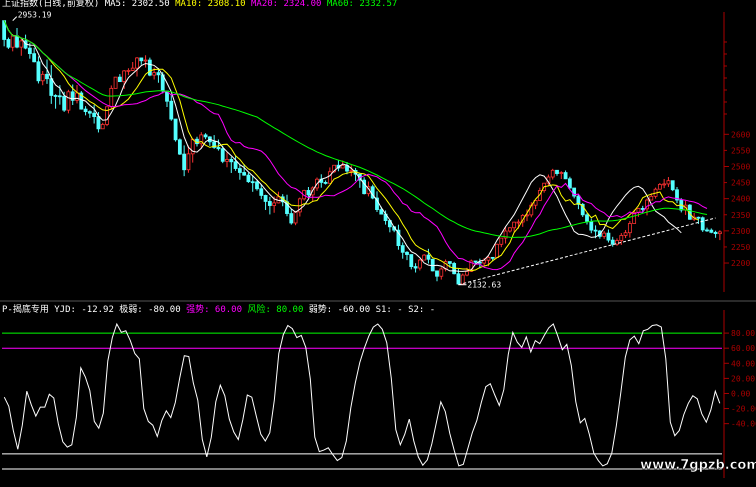 Image resolution: width=756 pixels, height=487 pixels. Describe the element at coordinates (740, 150) in the screenshot. I see `price-tick-label: 2550` at that location.